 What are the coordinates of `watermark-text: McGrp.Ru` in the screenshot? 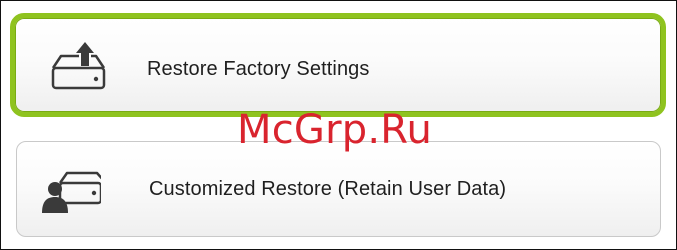 It's located at (334, 130).